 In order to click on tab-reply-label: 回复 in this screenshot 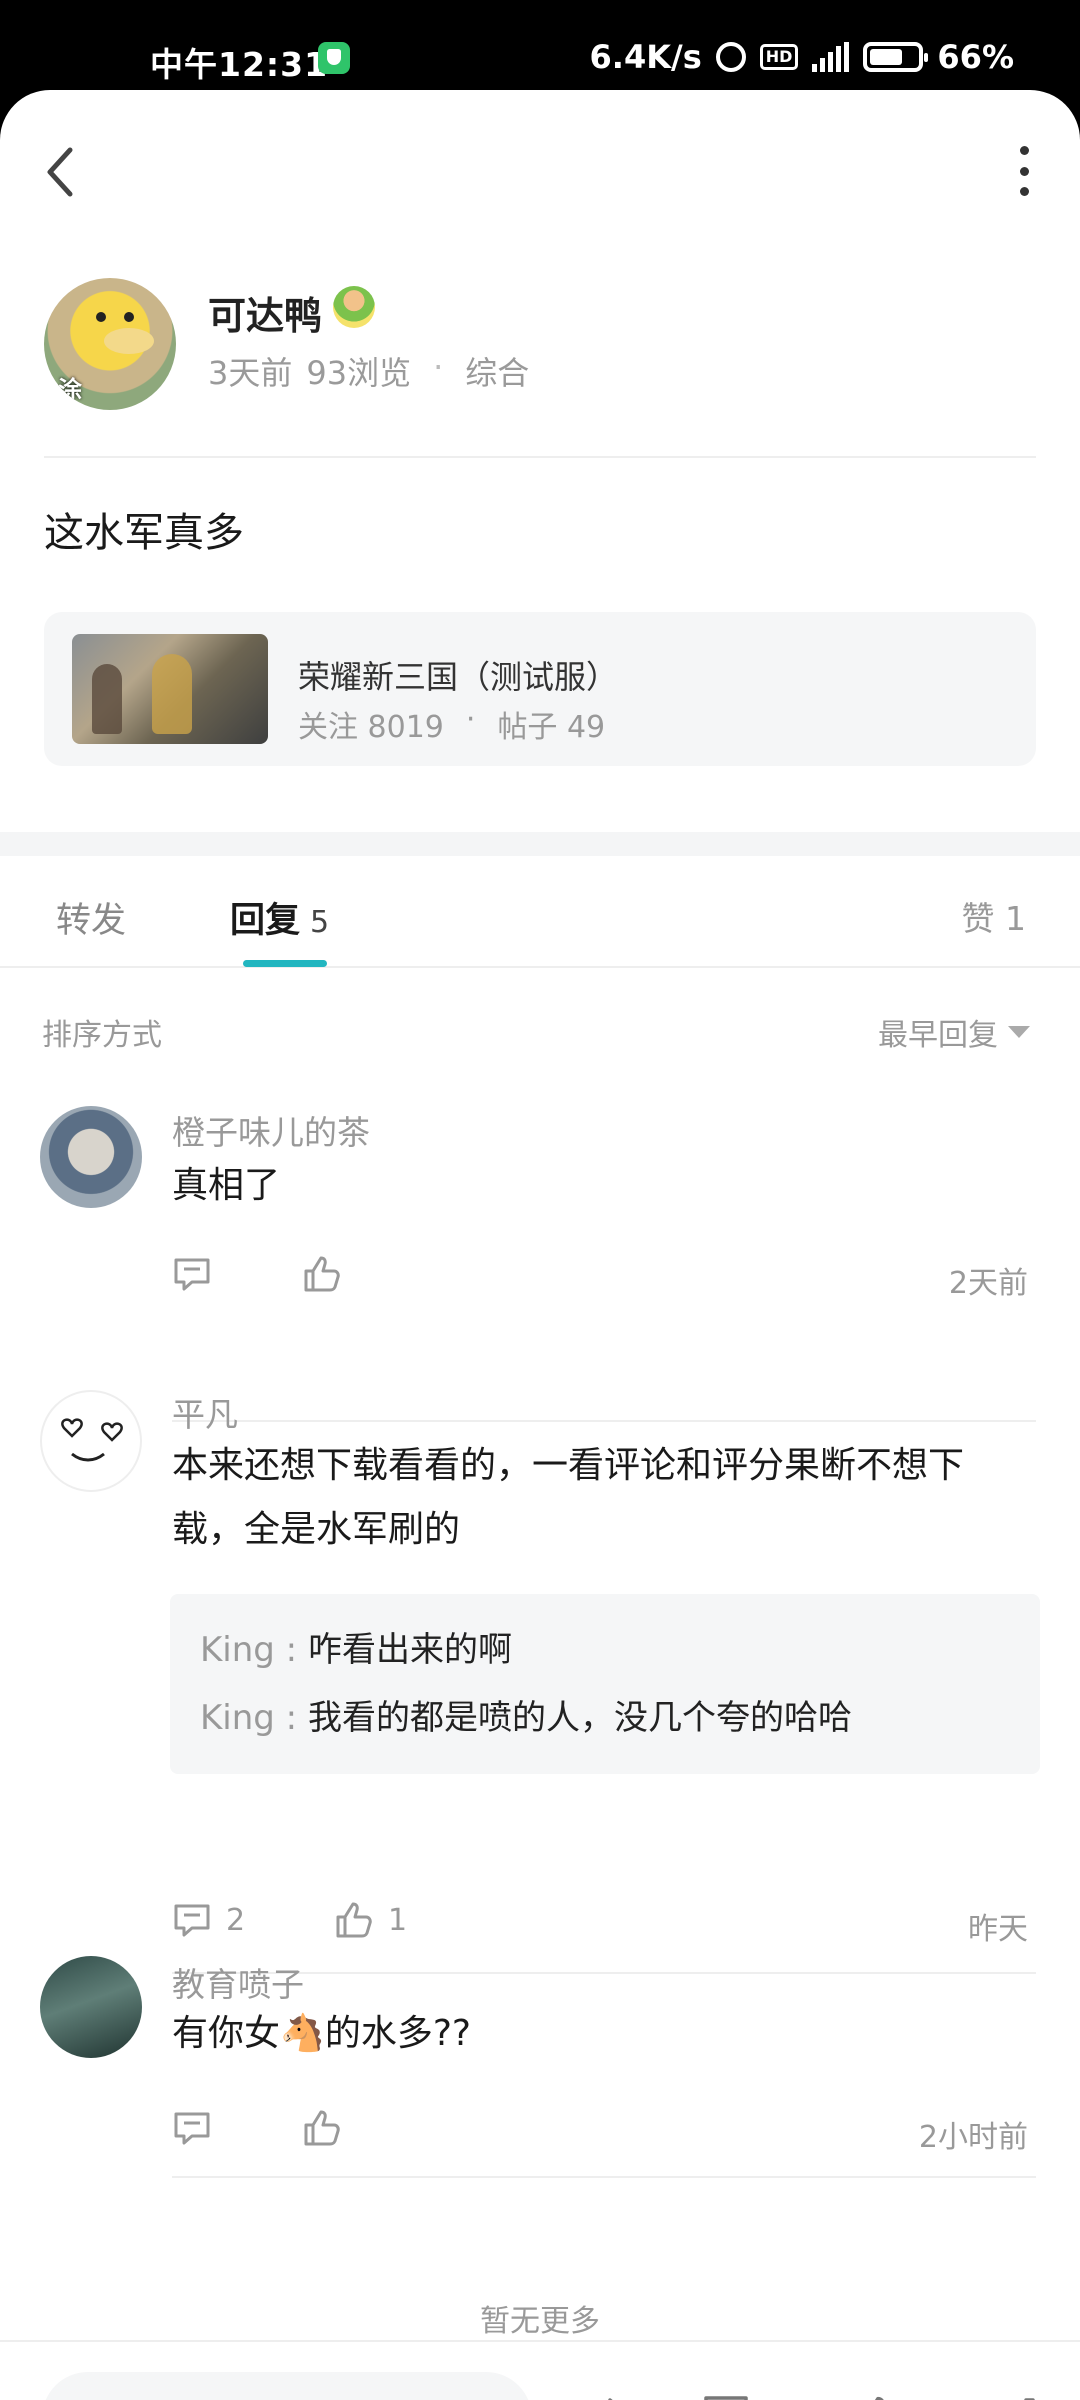, I will do `click(265, 921)`.